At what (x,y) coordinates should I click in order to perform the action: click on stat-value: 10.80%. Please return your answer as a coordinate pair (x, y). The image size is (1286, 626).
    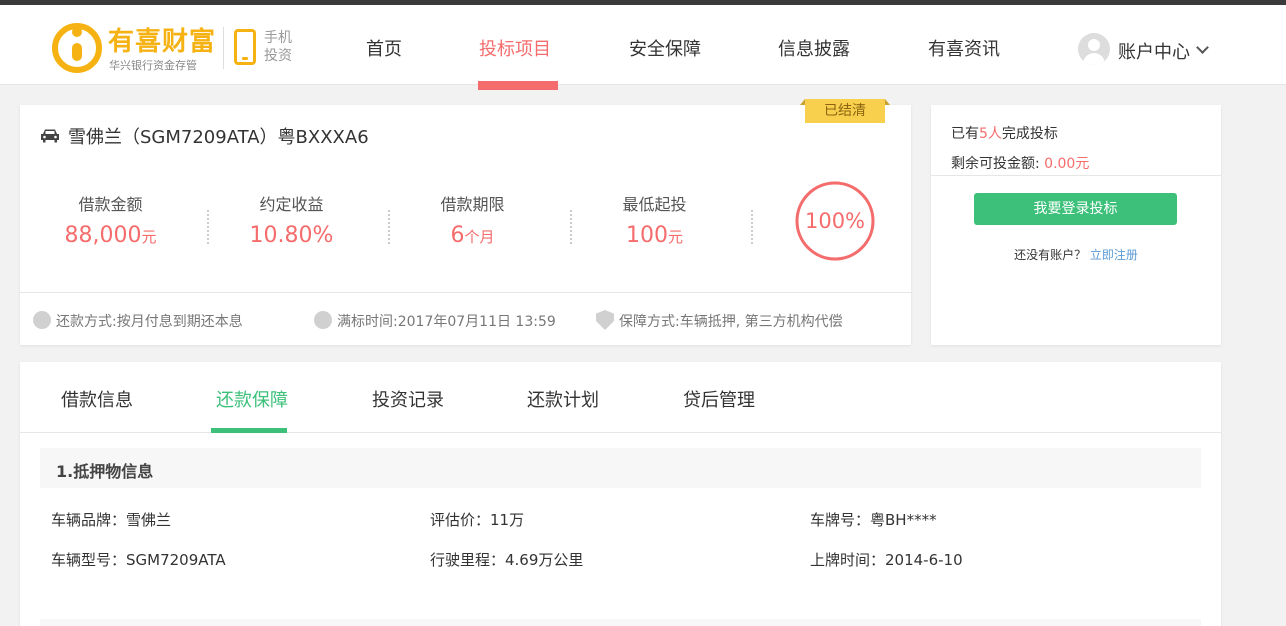
    Looking at the image, I should click on (291, 235).